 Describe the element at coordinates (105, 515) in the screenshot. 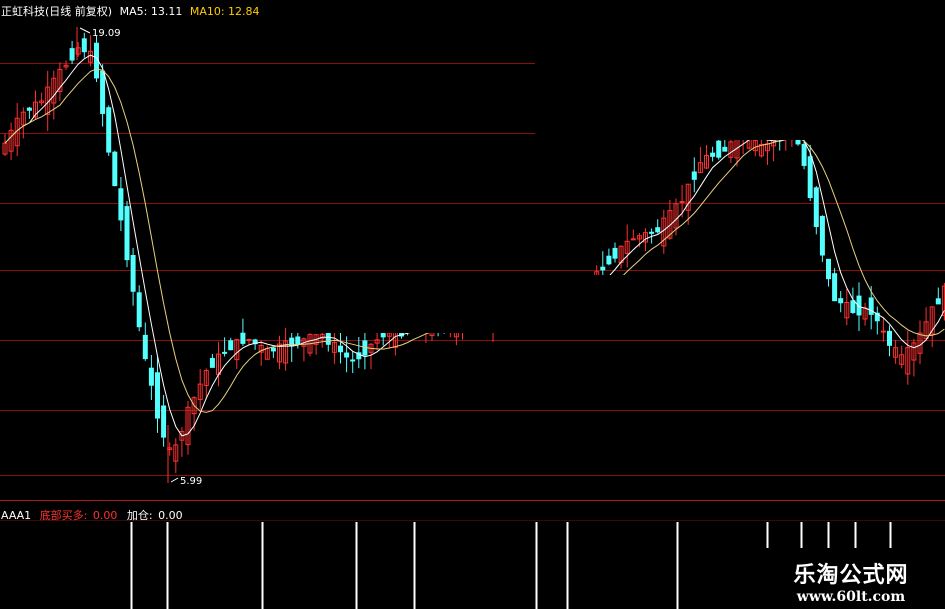

I see `buy-value: 0.00` at that location.